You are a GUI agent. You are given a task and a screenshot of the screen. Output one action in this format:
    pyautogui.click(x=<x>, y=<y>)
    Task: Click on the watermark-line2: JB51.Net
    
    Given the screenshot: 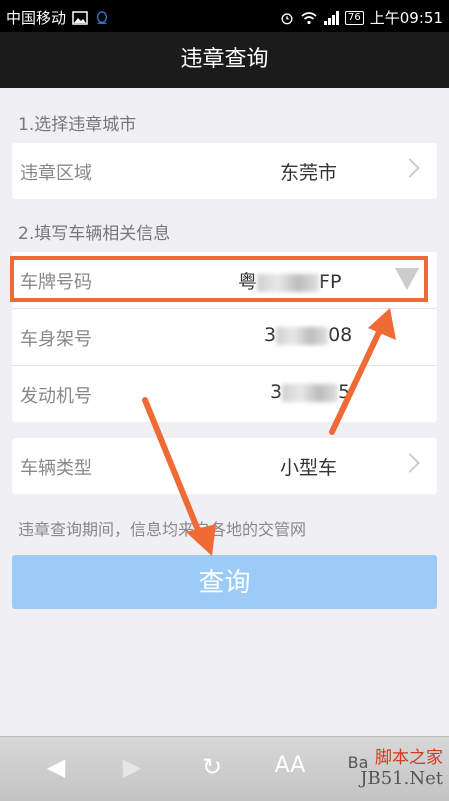 What is the action you would take?
    pyautogui.click(x=401, y=778)
    